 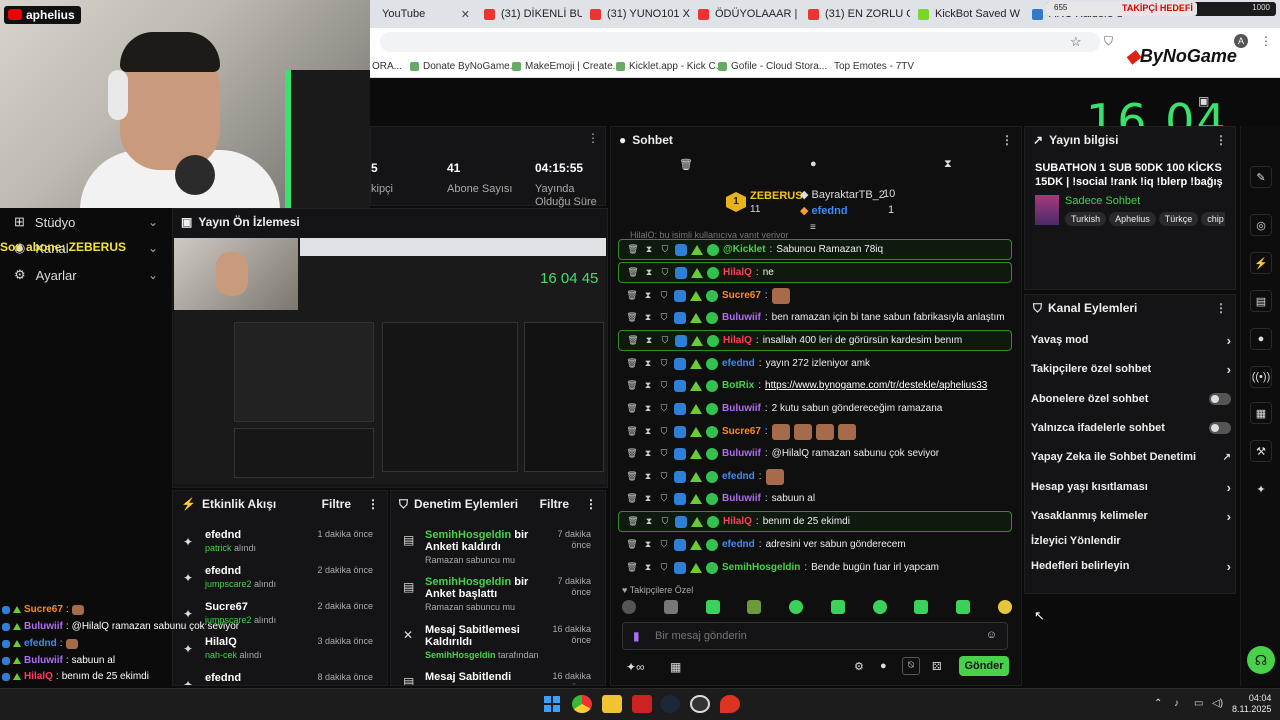 What do you see at coordinates (1178, 219) in the screenshot?
I see `tag: Türkçe` at bounding box center [1178, 219].